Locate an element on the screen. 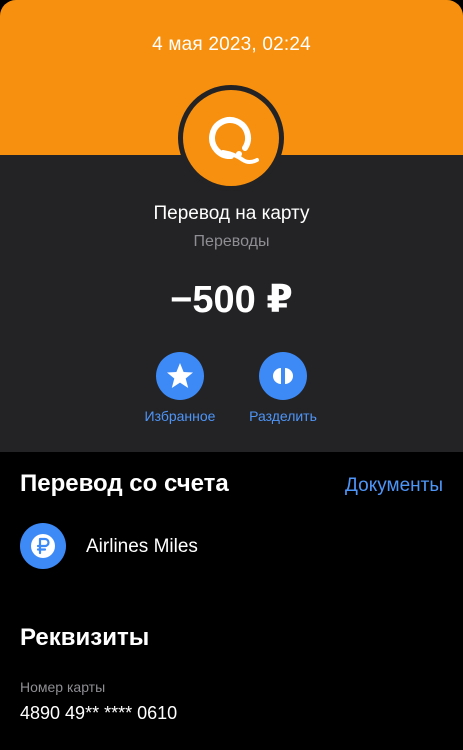 Image resolution: width=463 pixels, height=750 pixels. source-account-row: Airlines Miles is located at coordinates (230, 546).